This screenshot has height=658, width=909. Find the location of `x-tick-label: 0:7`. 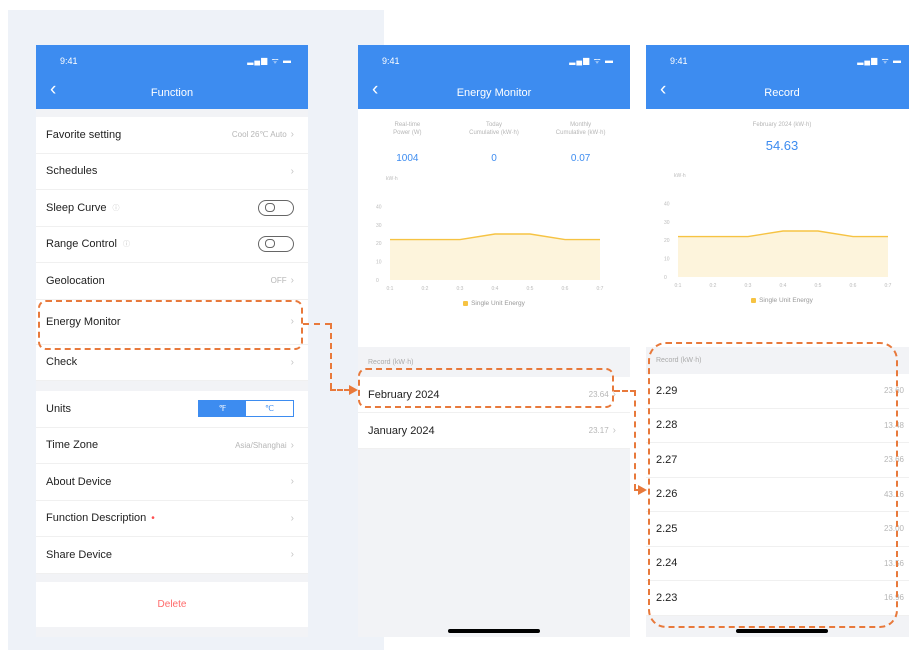

x-tick-label: 0:7 is located at coordinates (888, 286).